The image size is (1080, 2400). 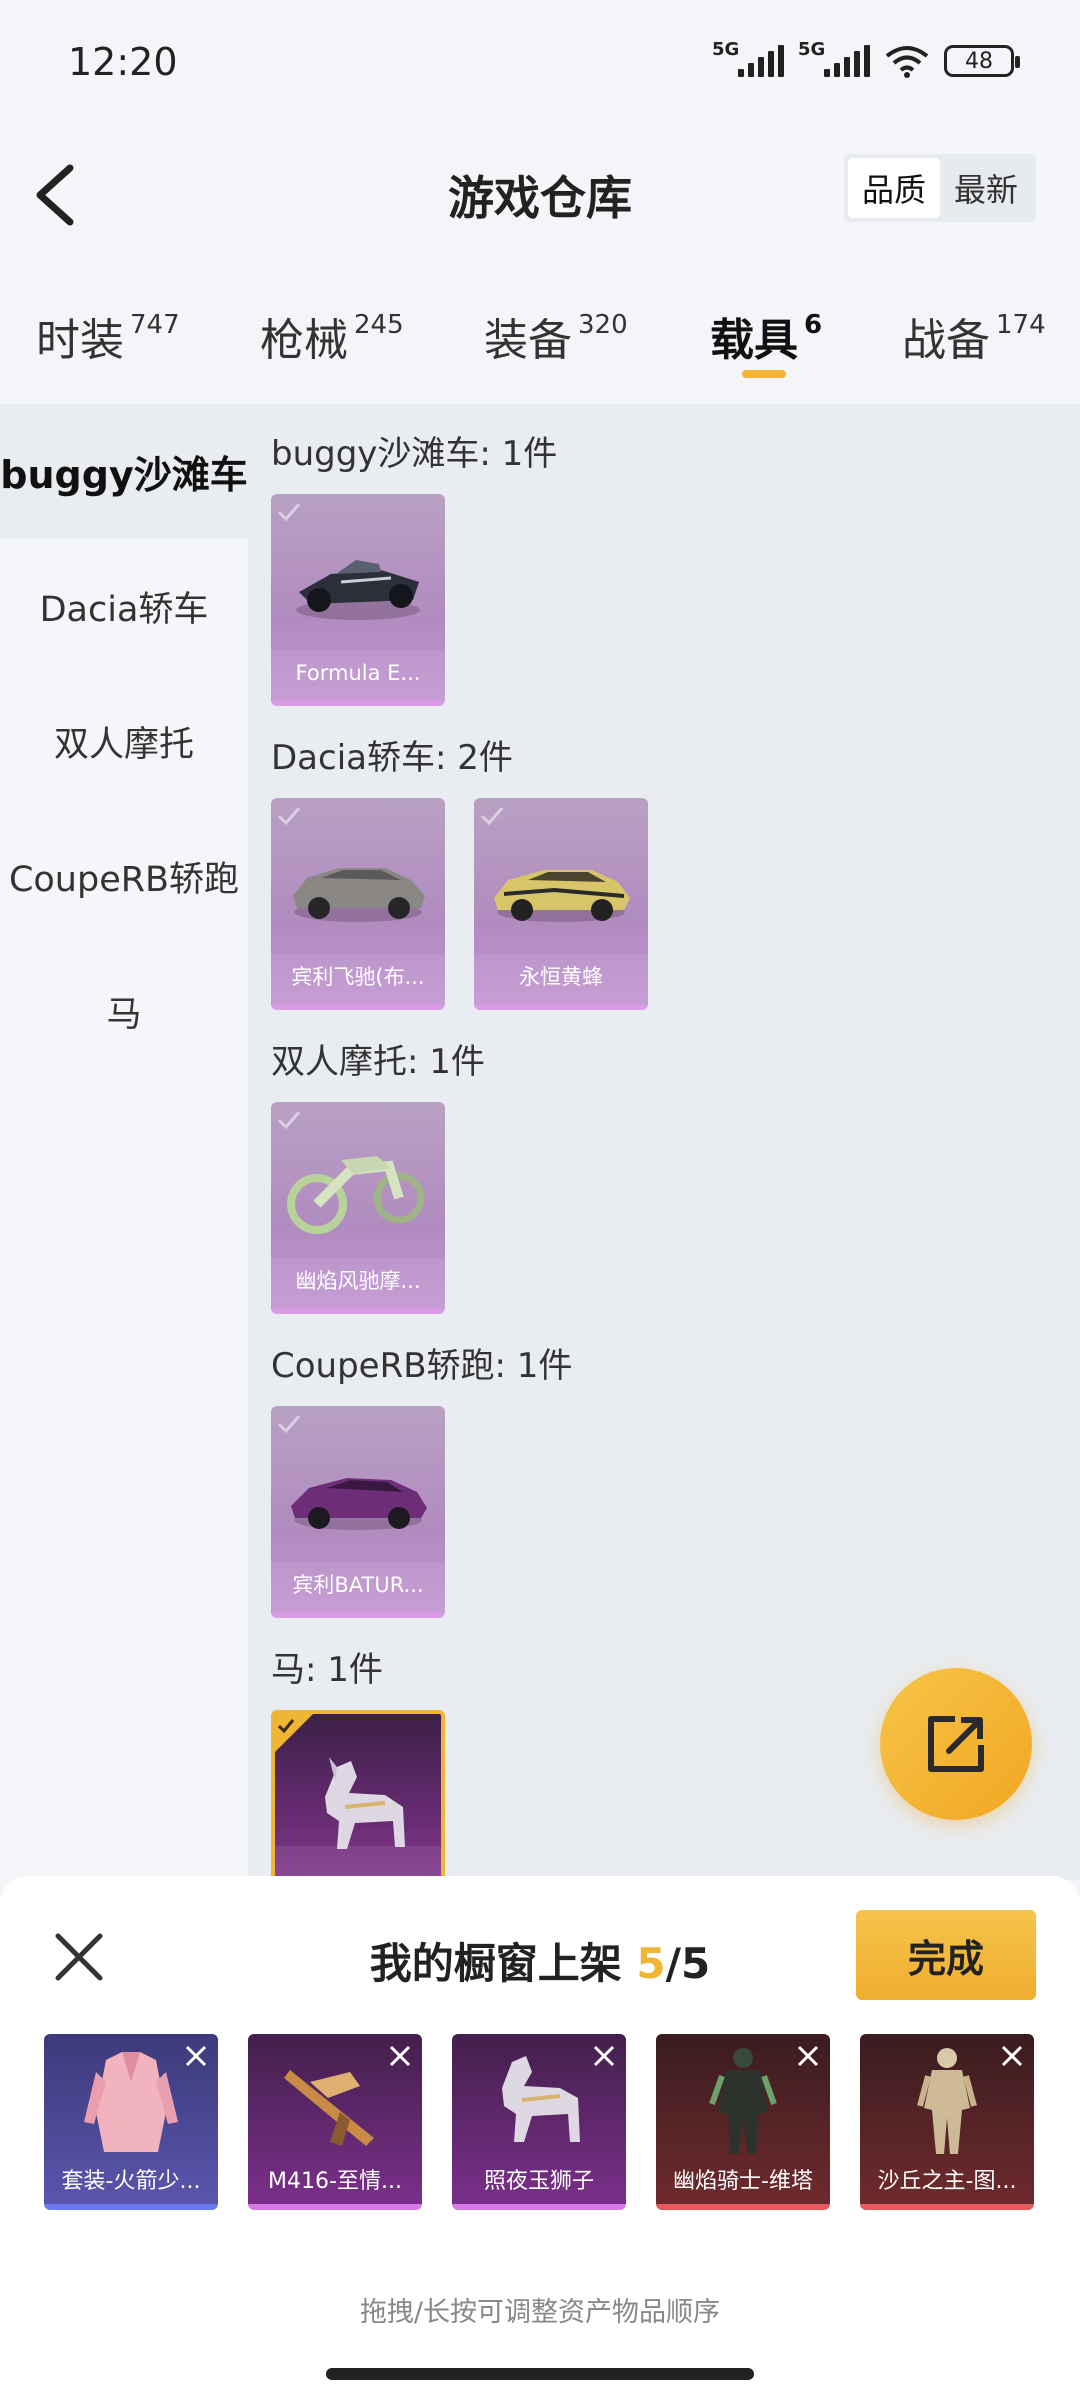 What do you see at coordinates (540, 65) in the screenshot?
I see `status-bar: 12:20 5G 5G 48` at bounding box center [540, 65].